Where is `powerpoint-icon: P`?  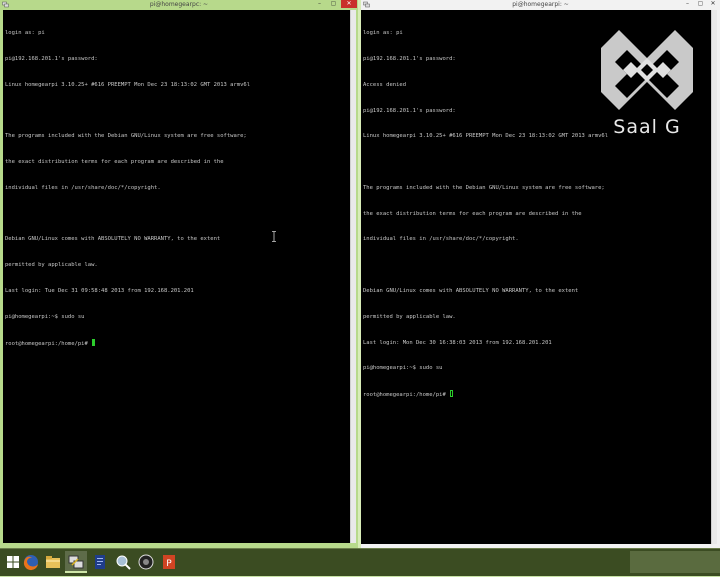 powerpoint-icon: P is located at coordinates (169, 562).